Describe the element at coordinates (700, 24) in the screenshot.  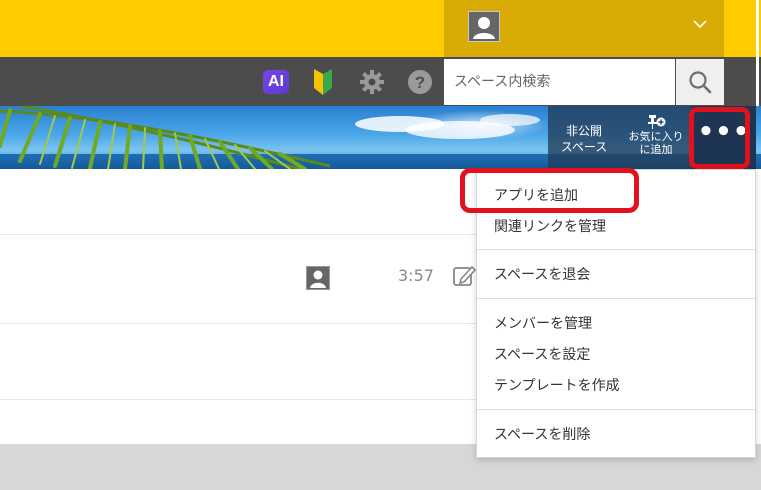
I see `chevron-down-icon` at that location.